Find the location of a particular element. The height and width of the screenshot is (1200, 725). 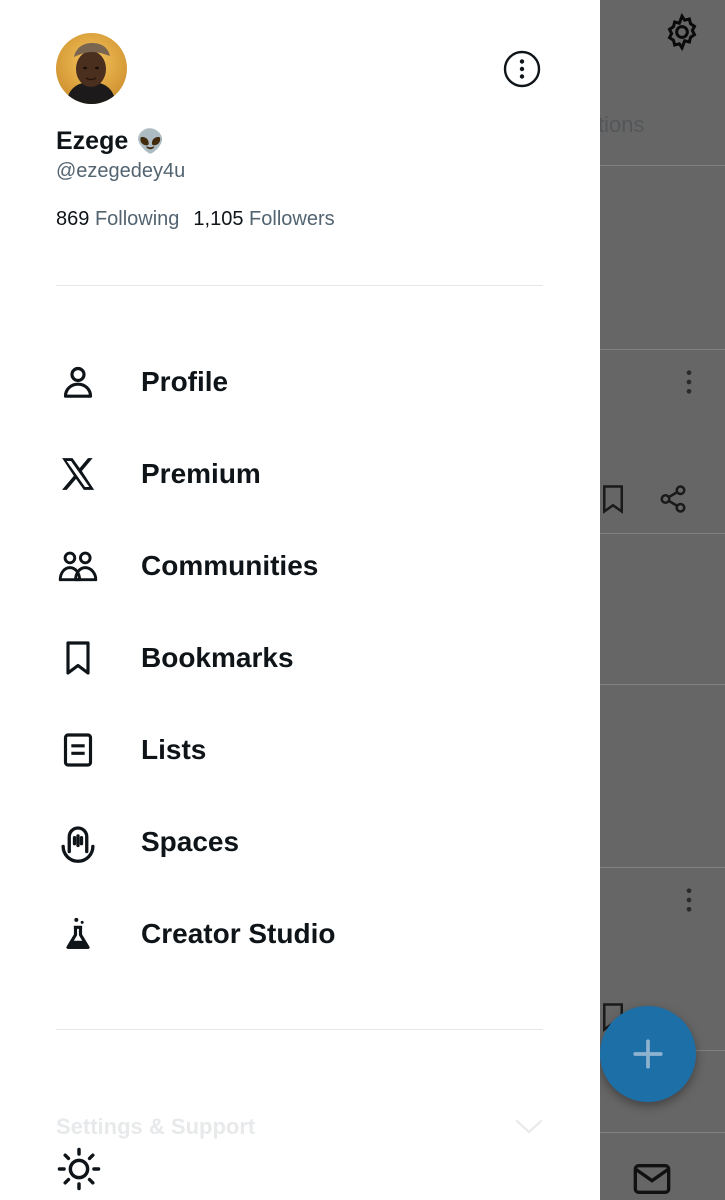

avatar-photo is located at coordinates (91, 68).